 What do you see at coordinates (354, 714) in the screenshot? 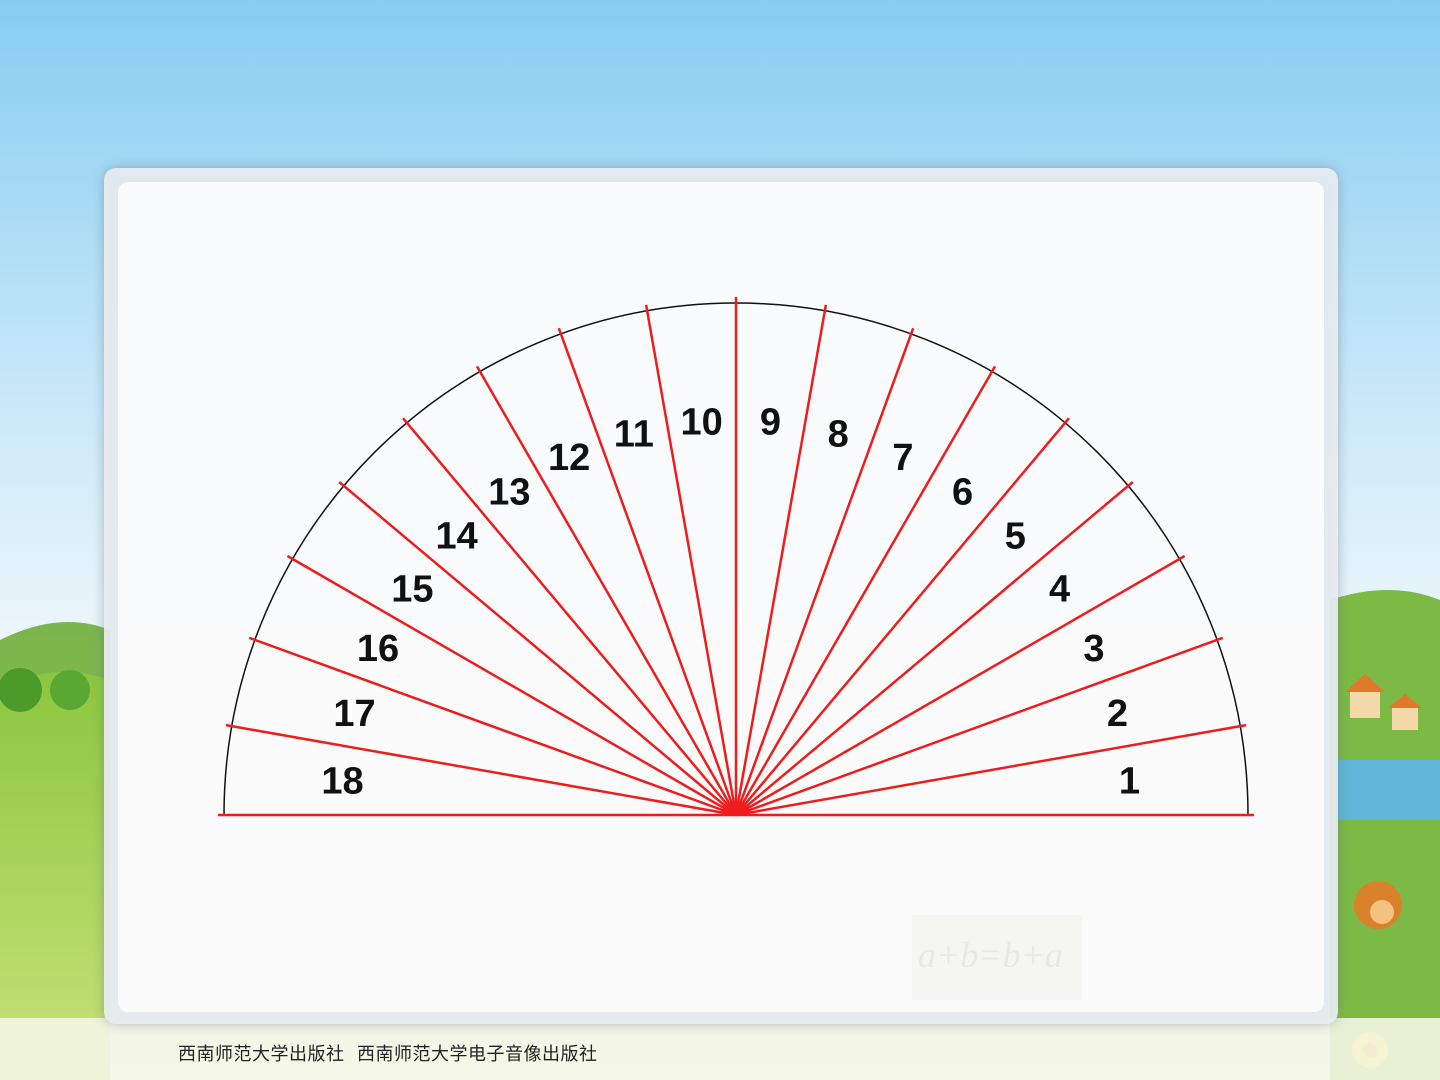
I see `segment-label: 17` at bounding box center [354, 714].